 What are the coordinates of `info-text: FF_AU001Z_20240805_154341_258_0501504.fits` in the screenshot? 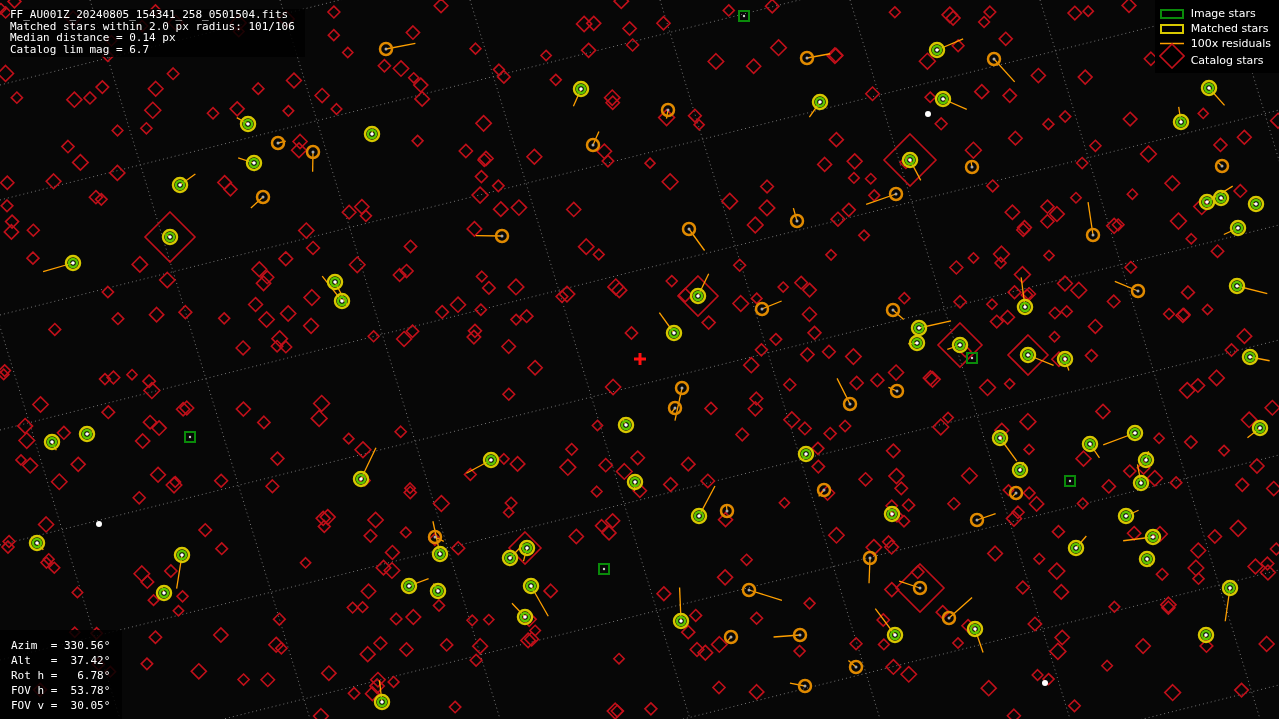 It's located at (150, 15).